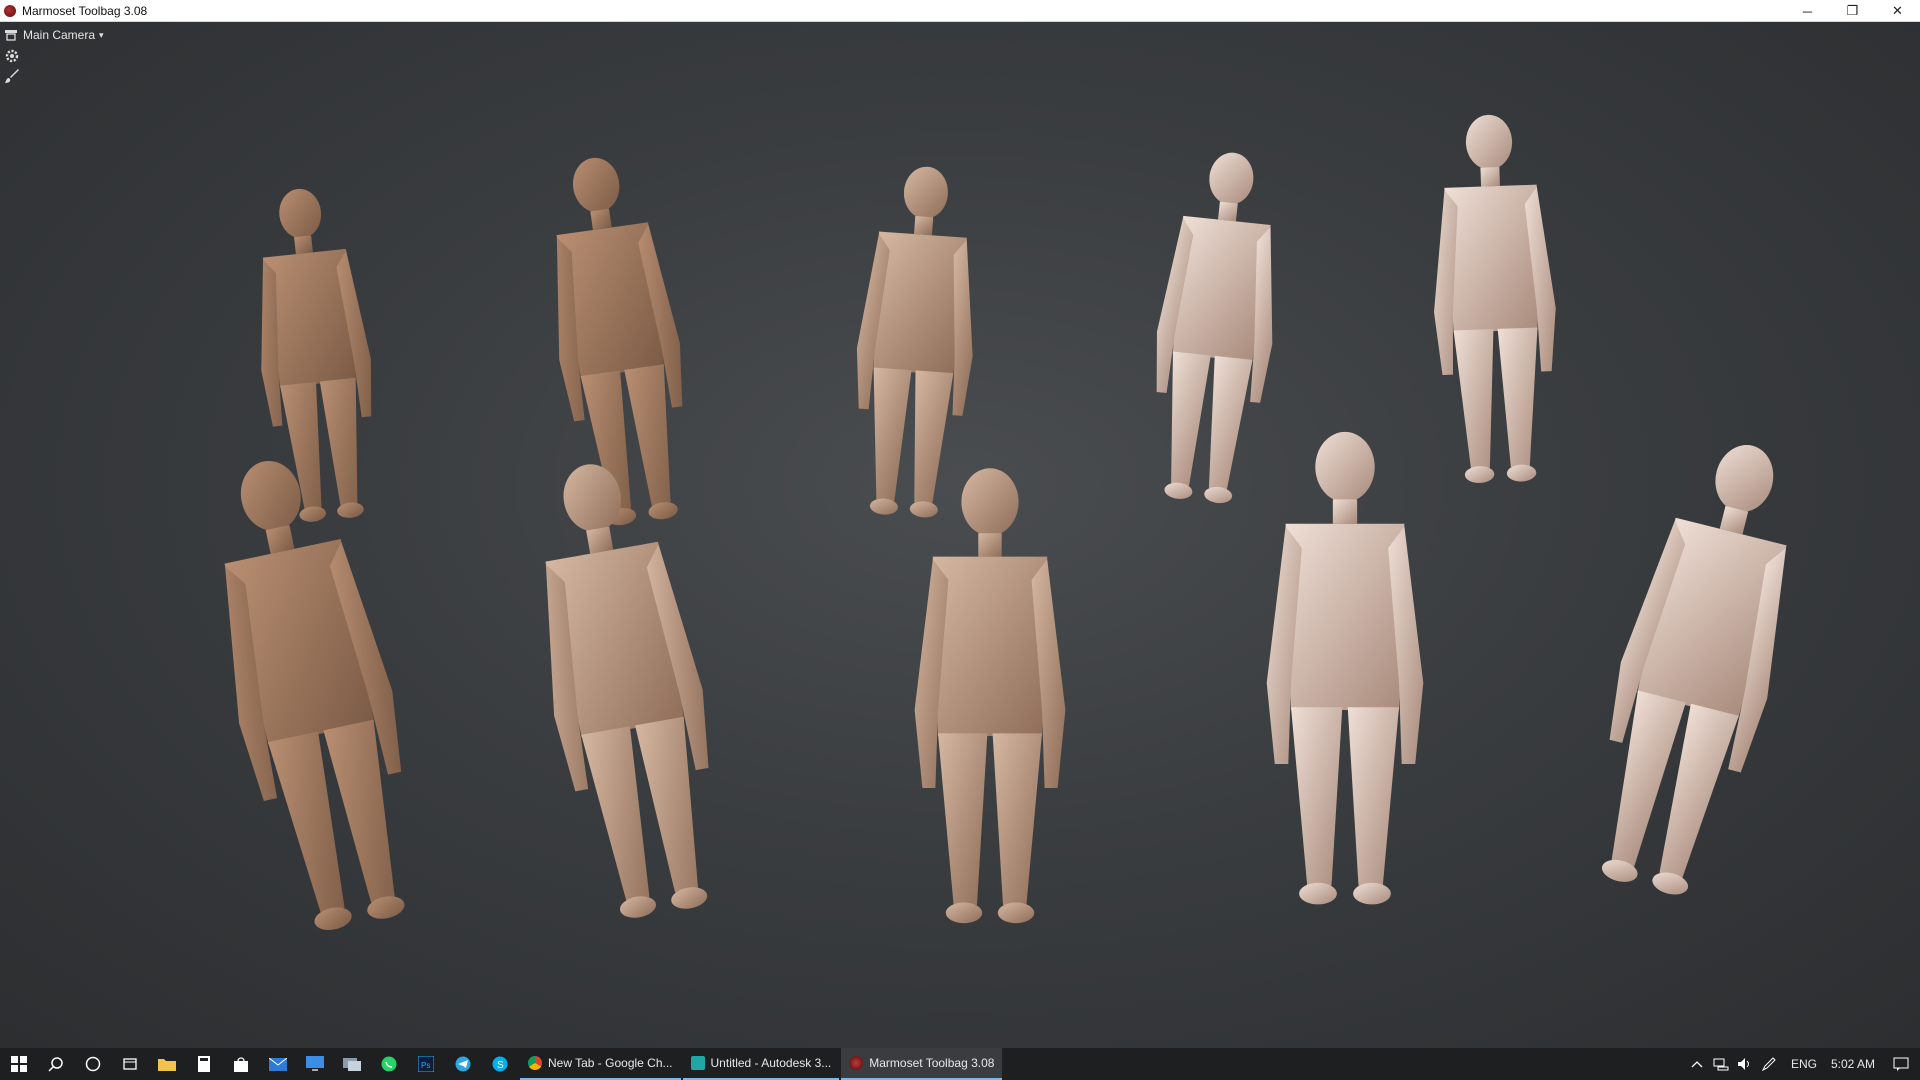 This screenshot has width=1920, height=1080. Describe the element at coordinates (462, 1064) in the screenshot. I see `telegram-icon` at that location.